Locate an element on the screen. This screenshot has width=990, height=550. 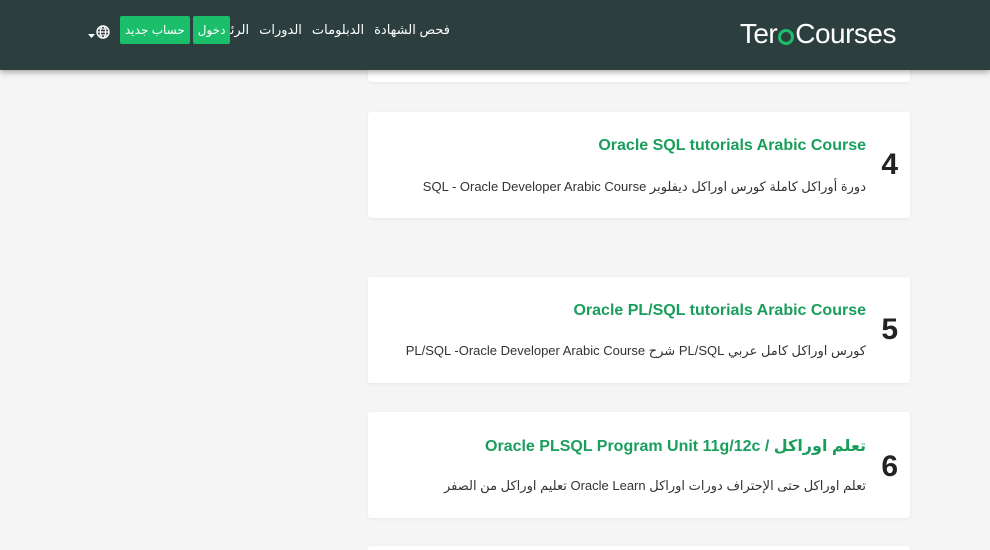
course-number: 4 is located at coordinates (889, 164).